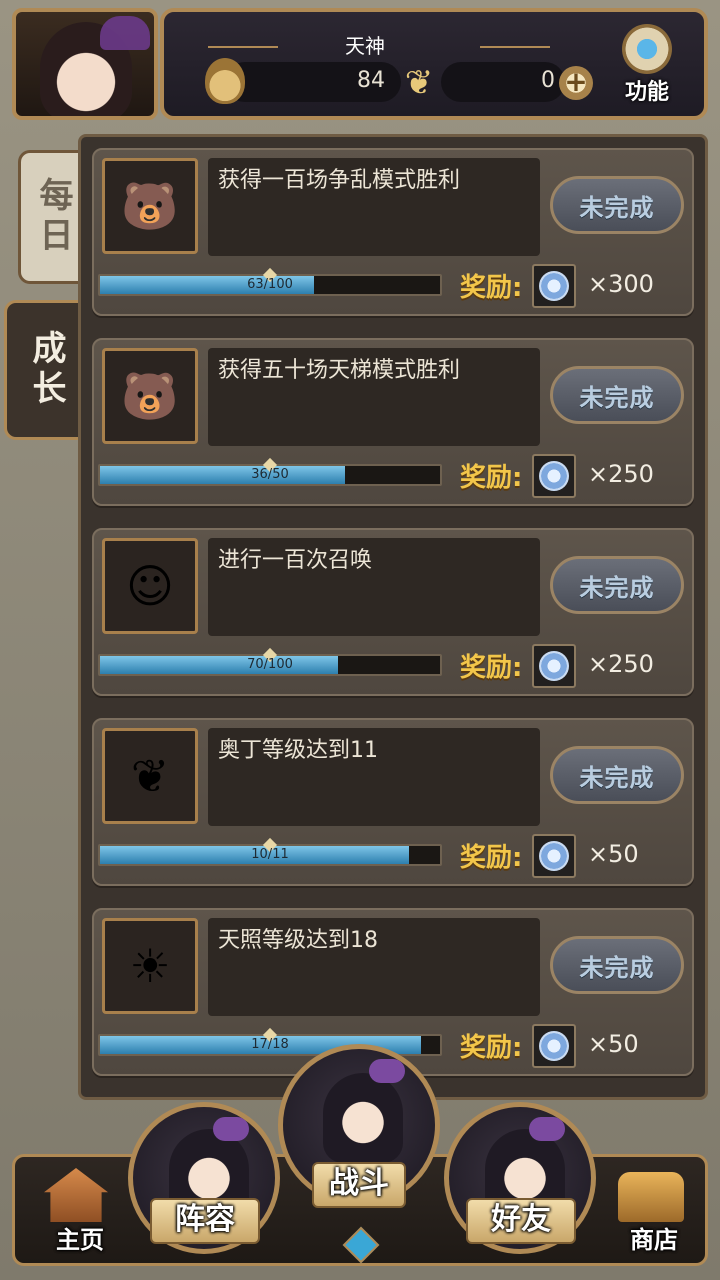 The image size is (720, 1280). Describe the element at coordinates (298, 940) in the screenshot. I see `quest-description: 天照等级达到18` at that location.